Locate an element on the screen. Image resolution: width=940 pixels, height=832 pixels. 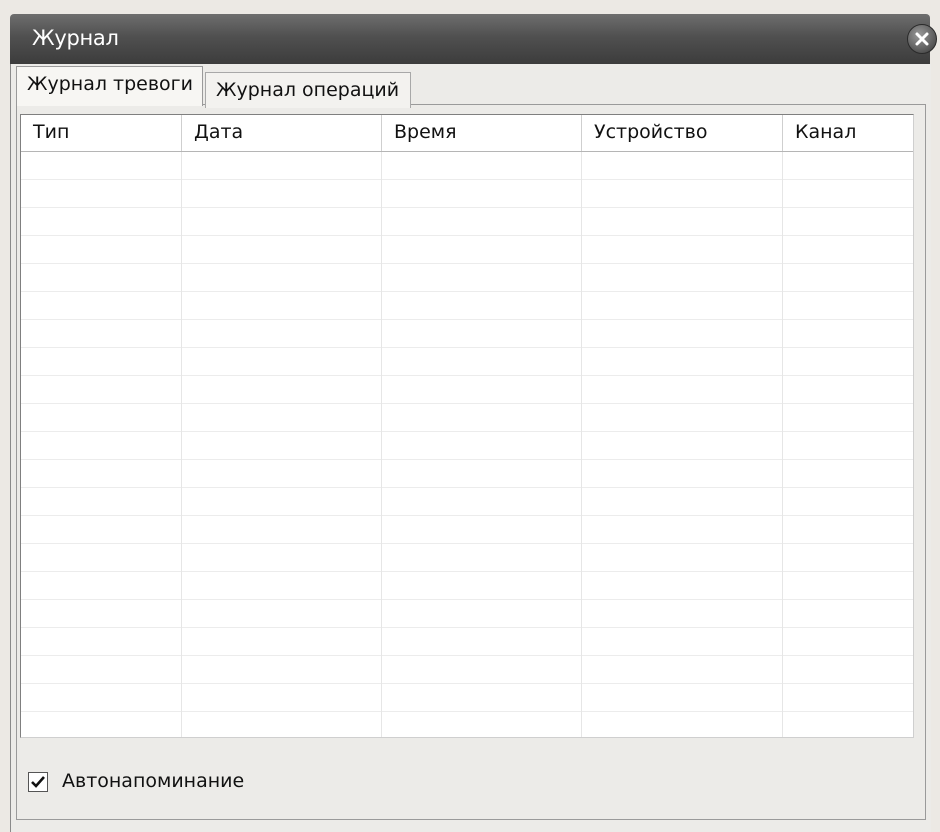
table-header: Тип Дата Время Устройство Канал is located at coordinates (467, 133).